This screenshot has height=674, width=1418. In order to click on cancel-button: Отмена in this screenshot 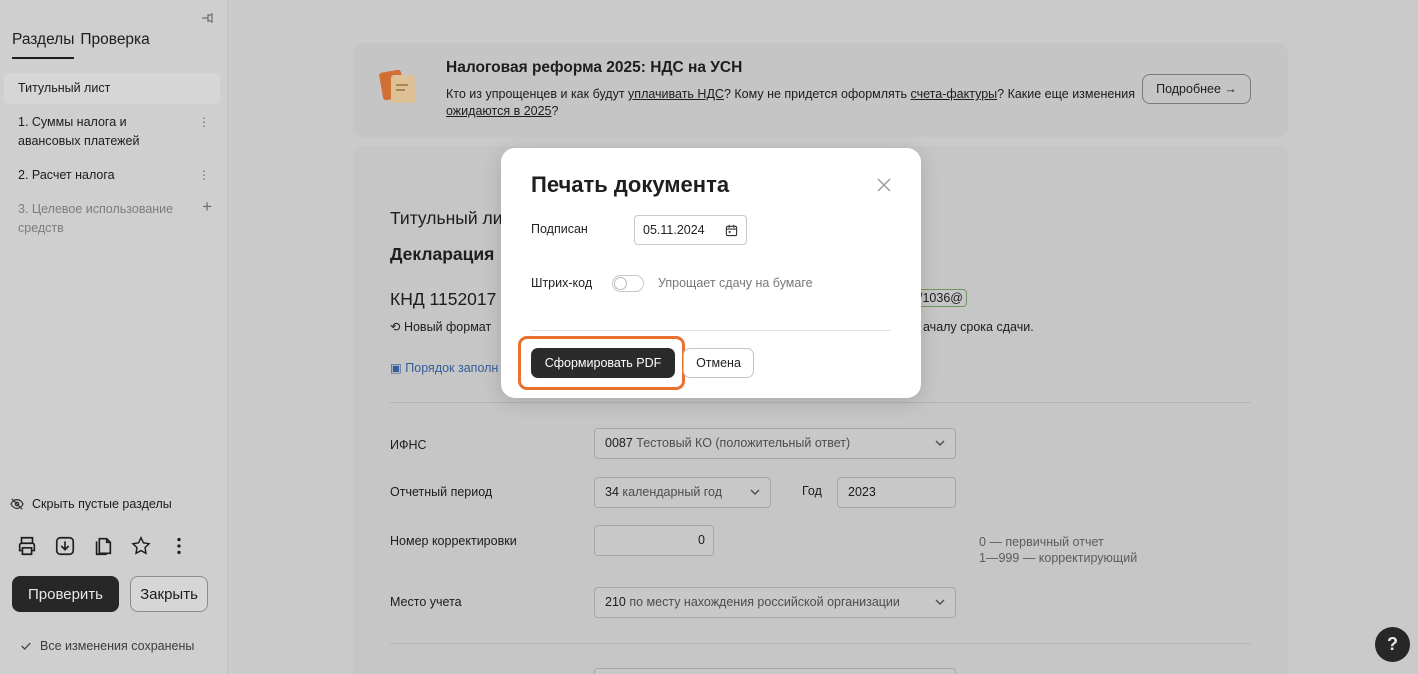, I will do `click(718, 363)`.